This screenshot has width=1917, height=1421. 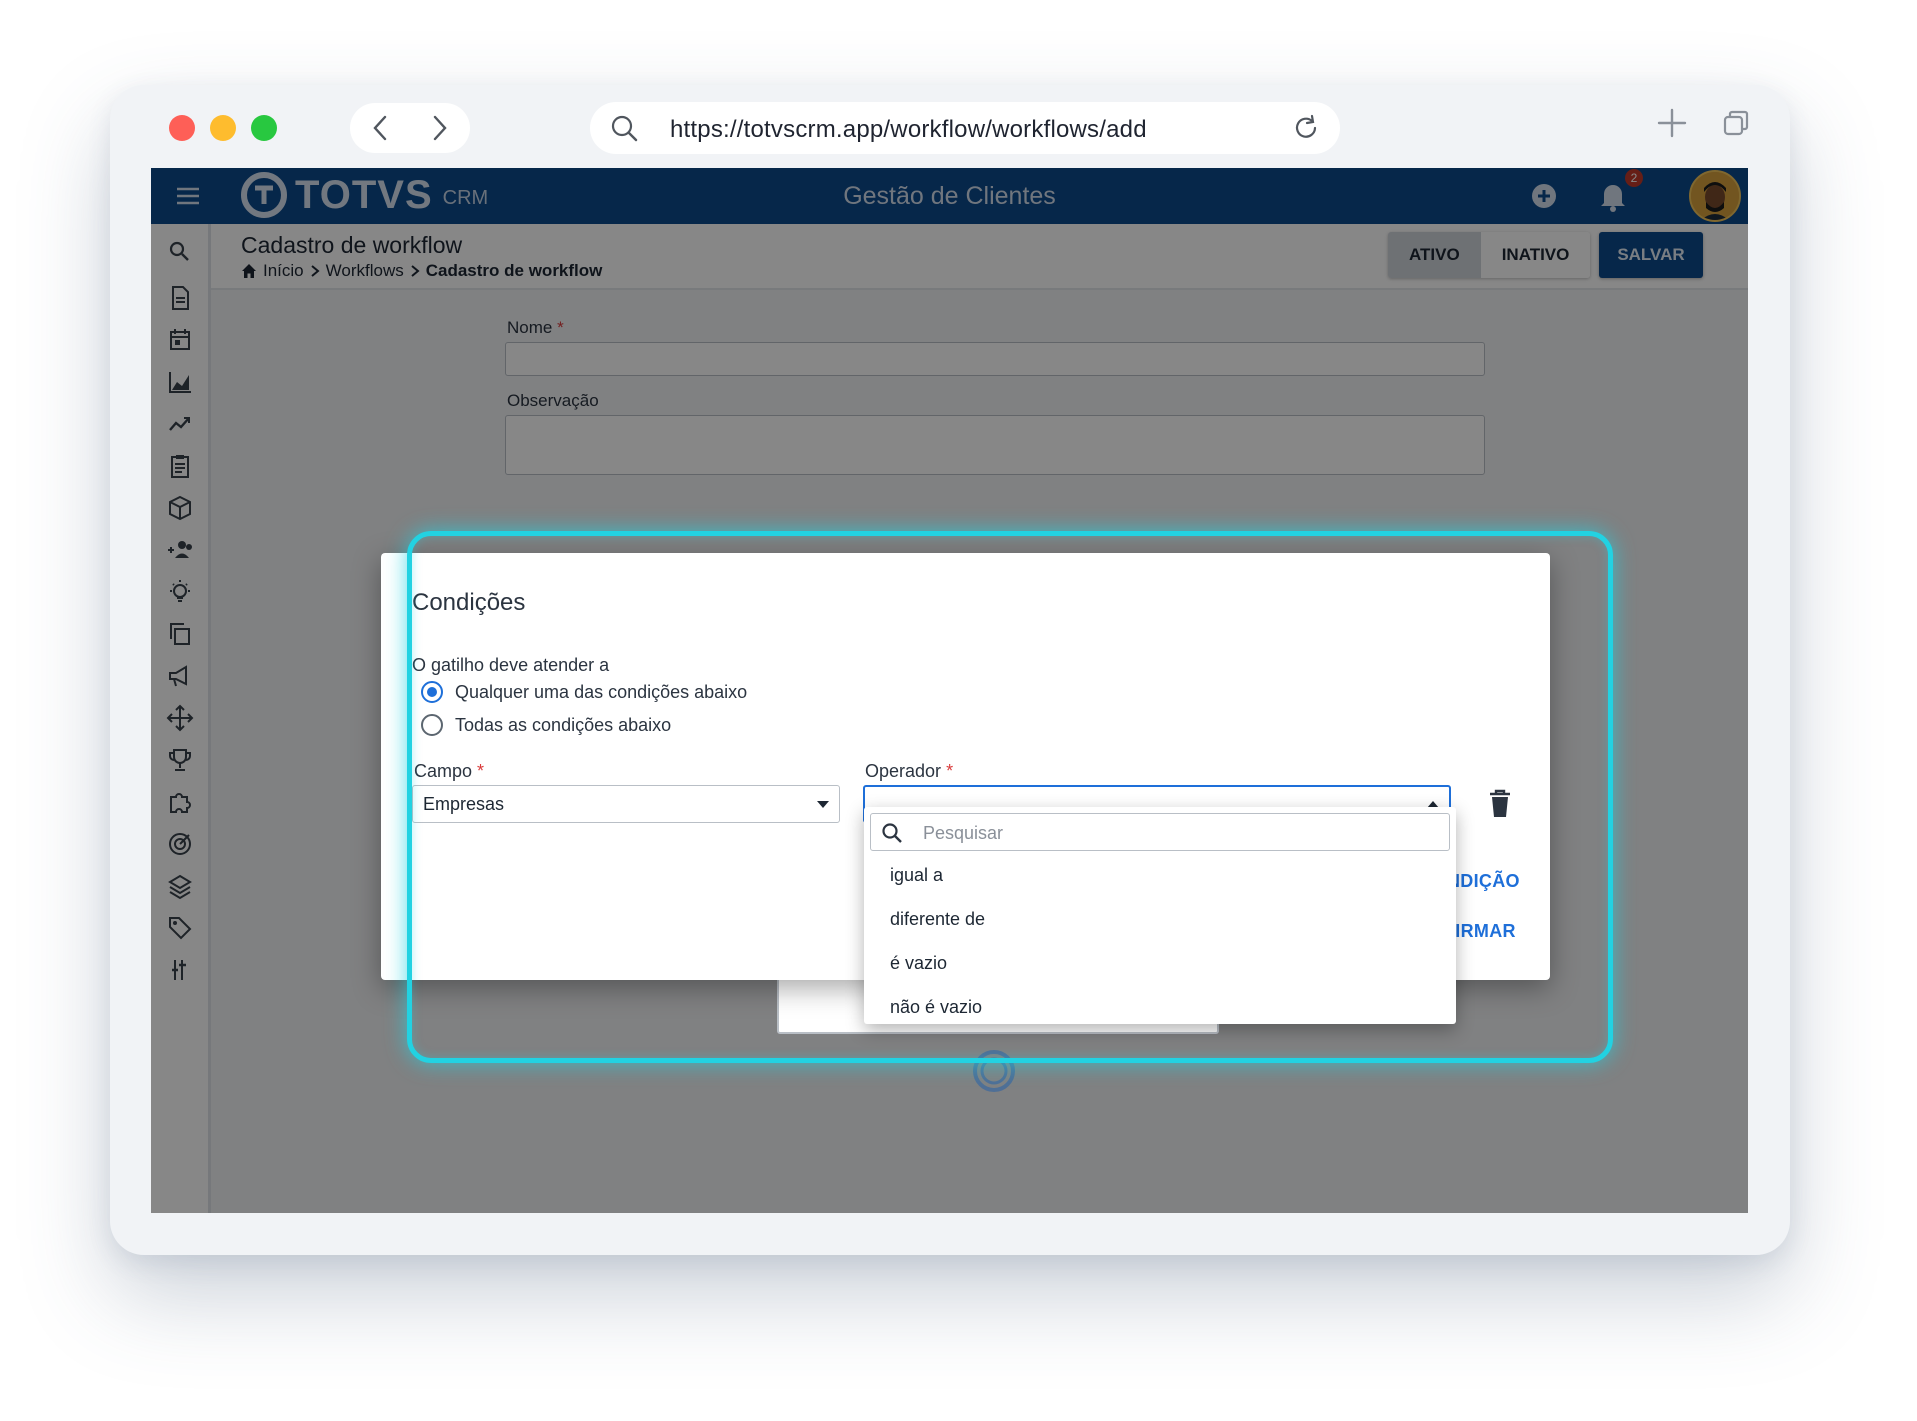 I want to click on new-tab-icon, so click(x=1672, y=123).